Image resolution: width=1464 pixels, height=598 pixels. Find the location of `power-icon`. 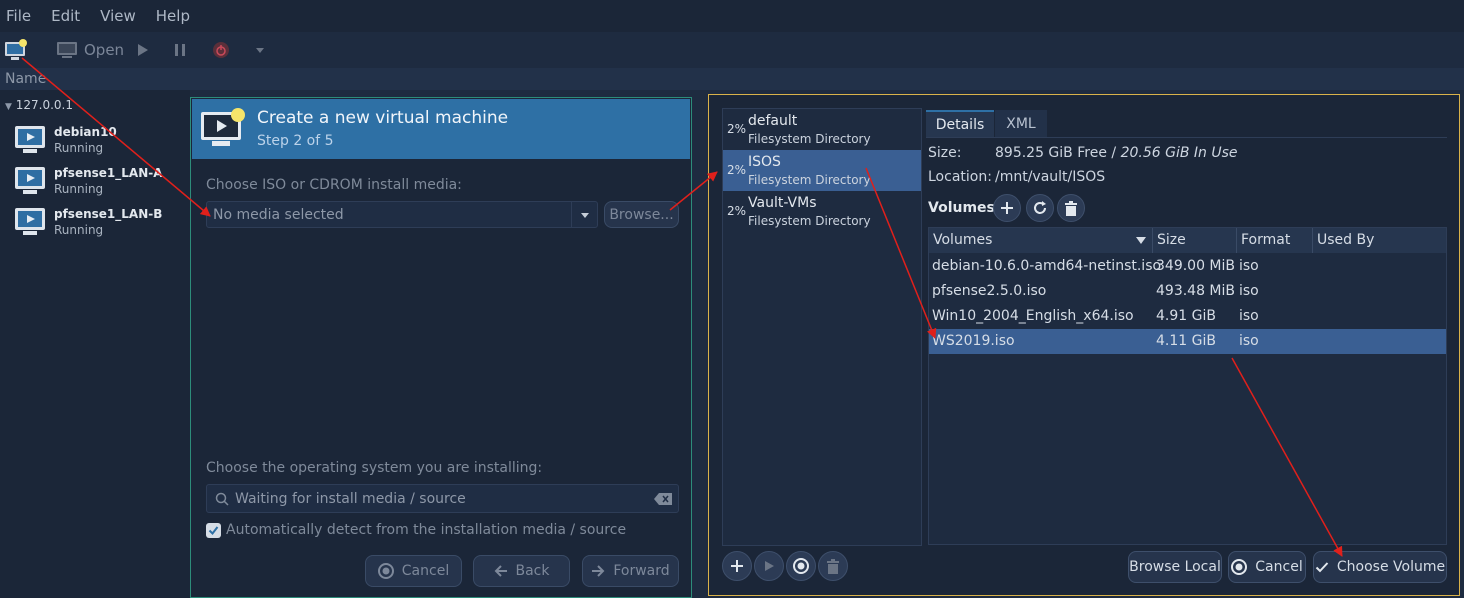

power-icon is located at coordinates (221, 50).